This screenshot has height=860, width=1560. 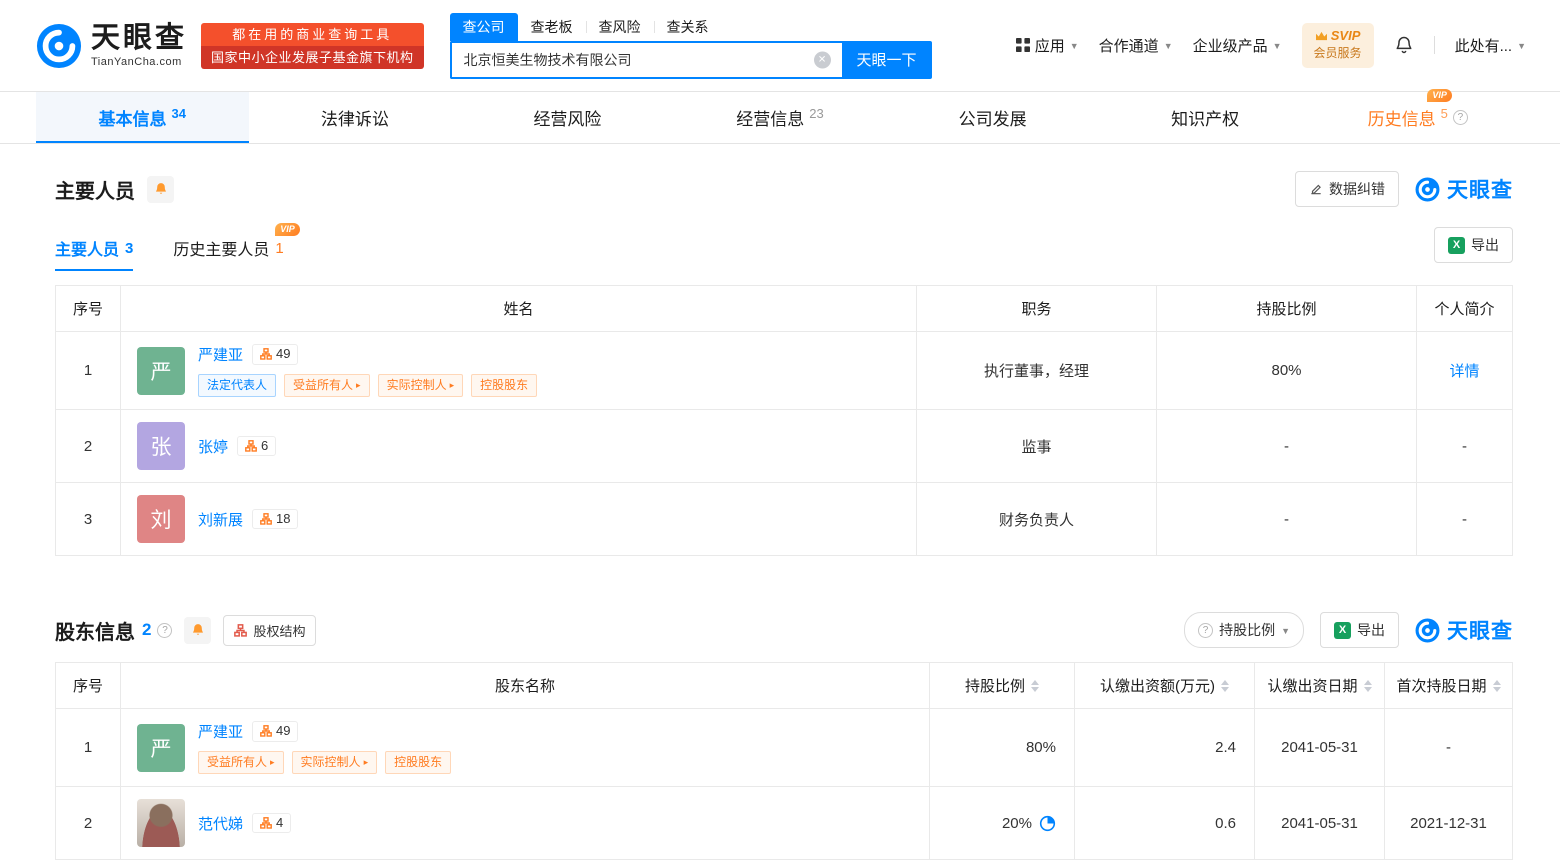 What do you see at coordinates (1244, 630) in the screenshot?
I see `ratio-filter-dropdown: ? 持股比例 ▼` at bounding box center [1244, 630].